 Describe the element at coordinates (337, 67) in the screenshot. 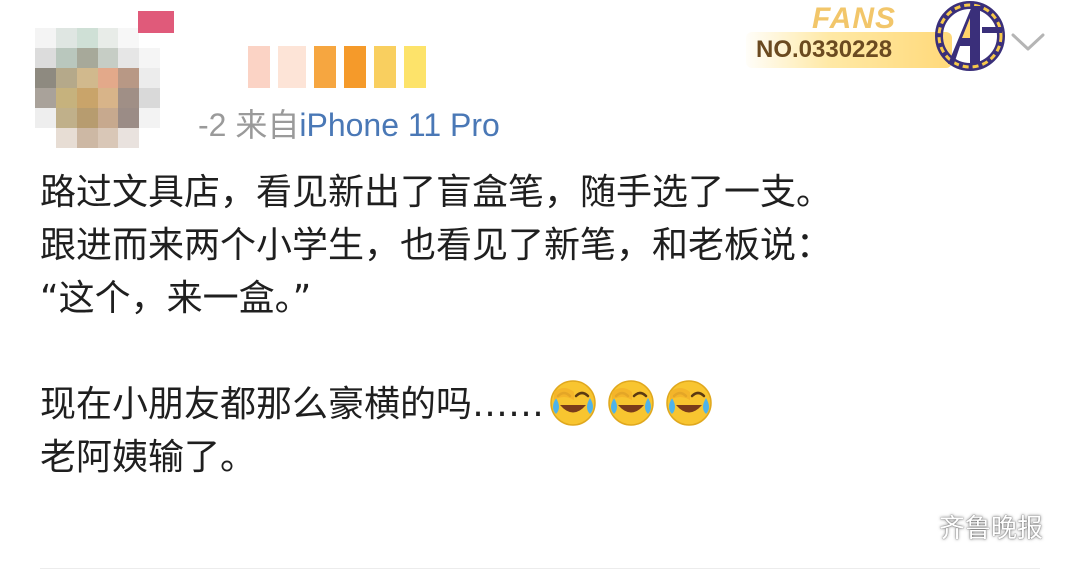

I see `username` at that location.